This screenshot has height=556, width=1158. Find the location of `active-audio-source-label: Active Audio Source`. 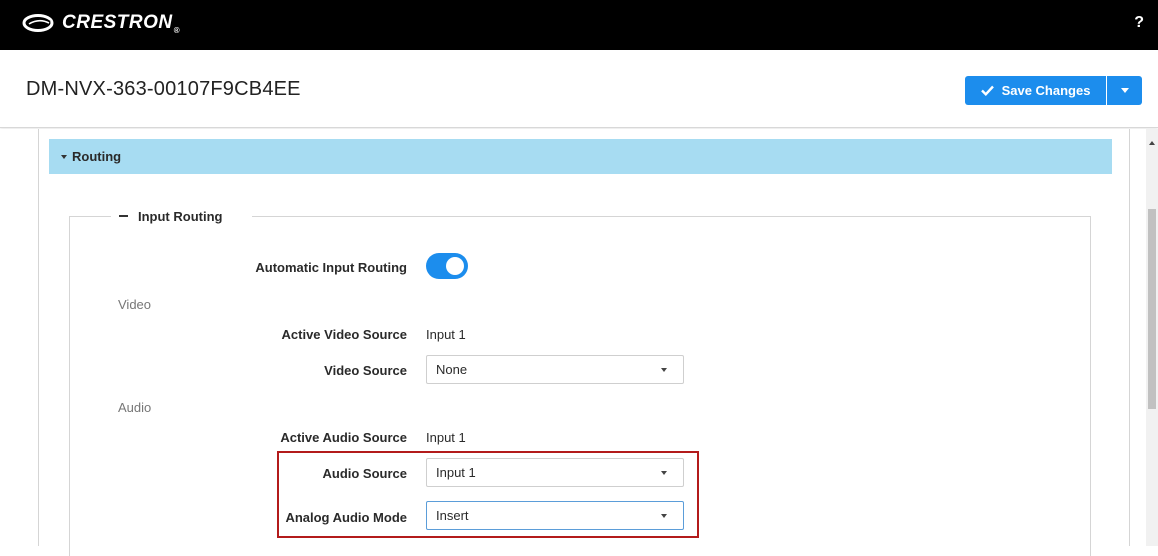

active-audio-source-label: Active Audio Source is located at coordinates (343, 437).